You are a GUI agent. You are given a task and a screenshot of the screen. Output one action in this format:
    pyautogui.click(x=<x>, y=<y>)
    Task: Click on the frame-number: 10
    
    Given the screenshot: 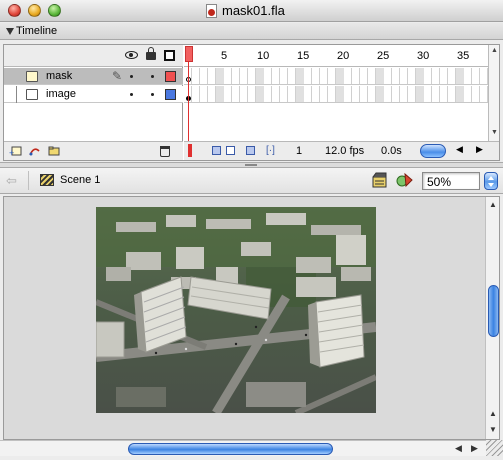 What is the action you would take?
    pyautogui.click(x=263, y=56)
    